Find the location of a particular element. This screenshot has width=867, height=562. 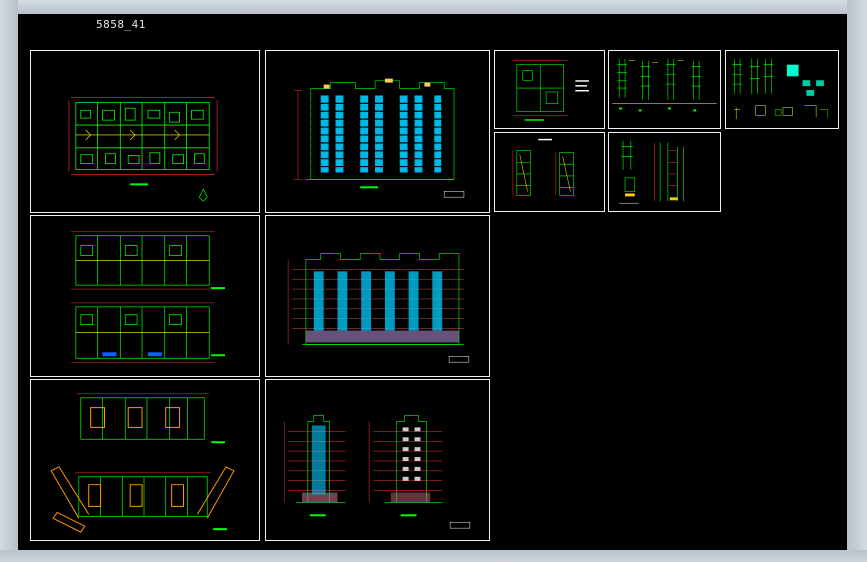

sheet-section-detail is located at coordinates (664, 172).